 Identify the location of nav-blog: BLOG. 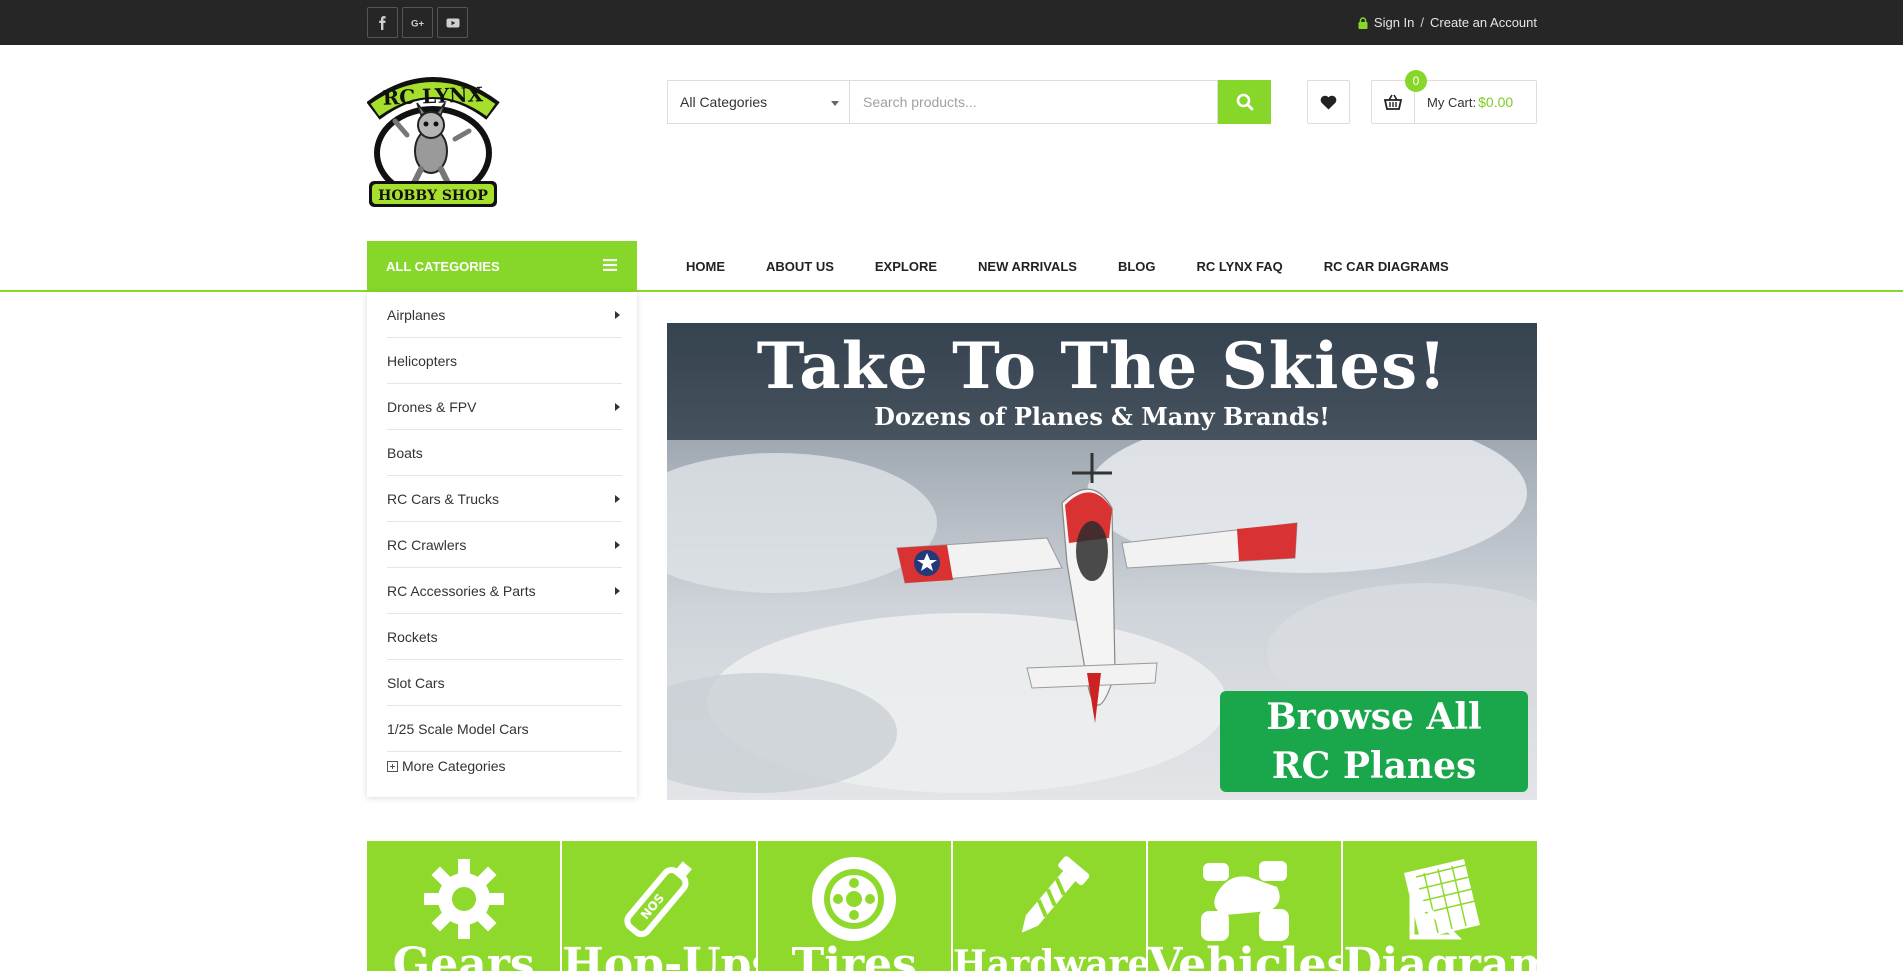
(1137, 266).